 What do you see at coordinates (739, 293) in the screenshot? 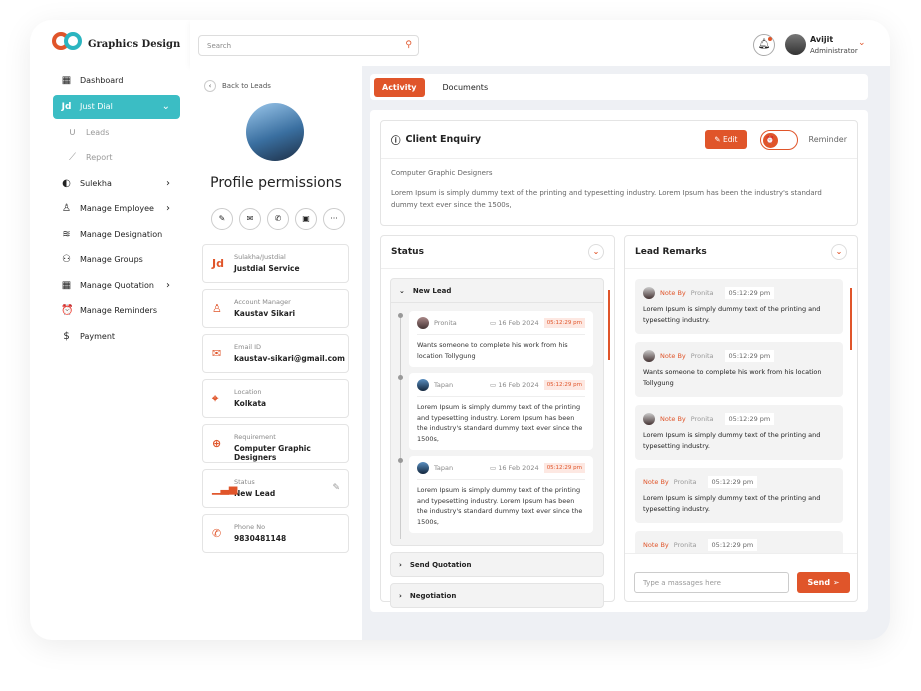
I see `remark-meta: Note By Pronita 05:12:29 pm` at bounding box center [739, 293].